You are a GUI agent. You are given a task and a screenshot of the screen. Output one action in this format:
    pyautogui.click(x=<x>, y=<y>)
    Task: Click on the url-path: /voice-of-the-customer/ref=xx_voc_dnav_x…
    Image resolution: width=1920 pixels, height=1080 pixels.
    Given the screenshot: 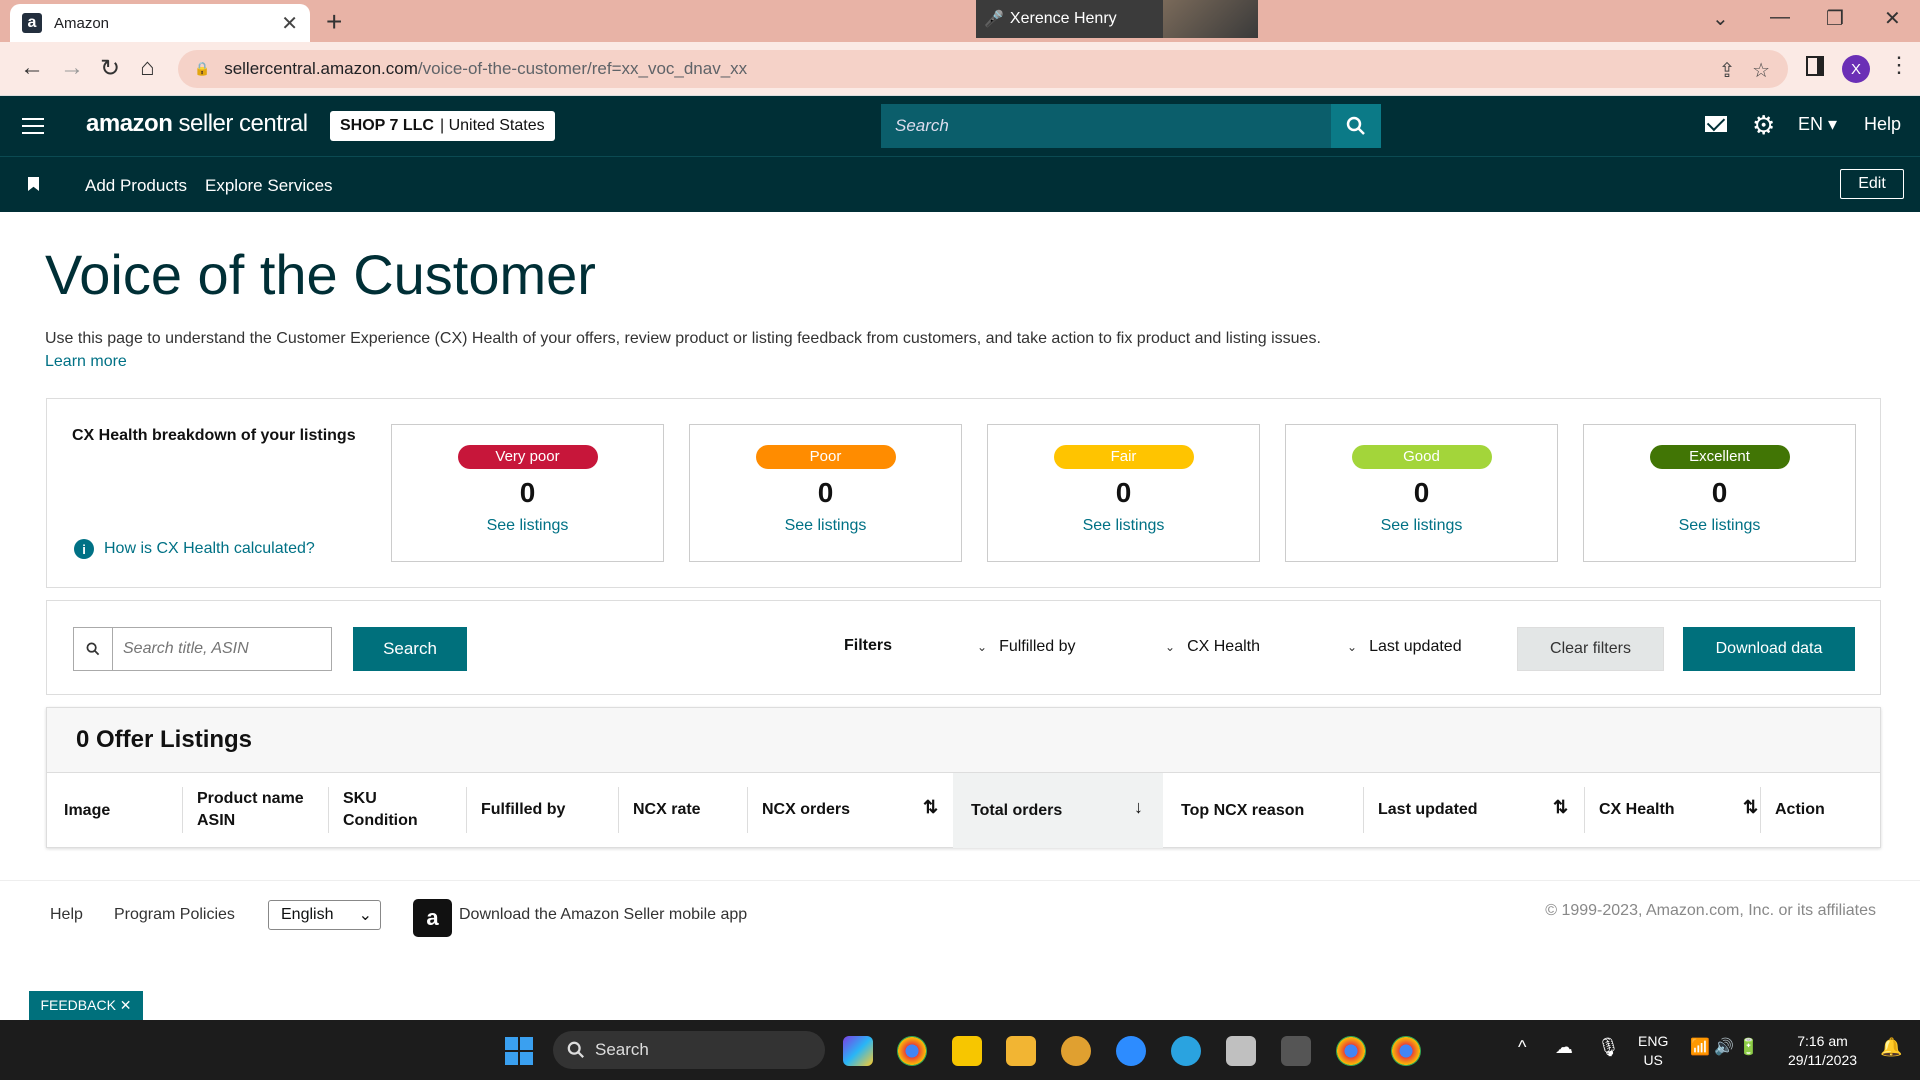 What is the action you would take?
    pyautogui.click(x=582, y=68)
    